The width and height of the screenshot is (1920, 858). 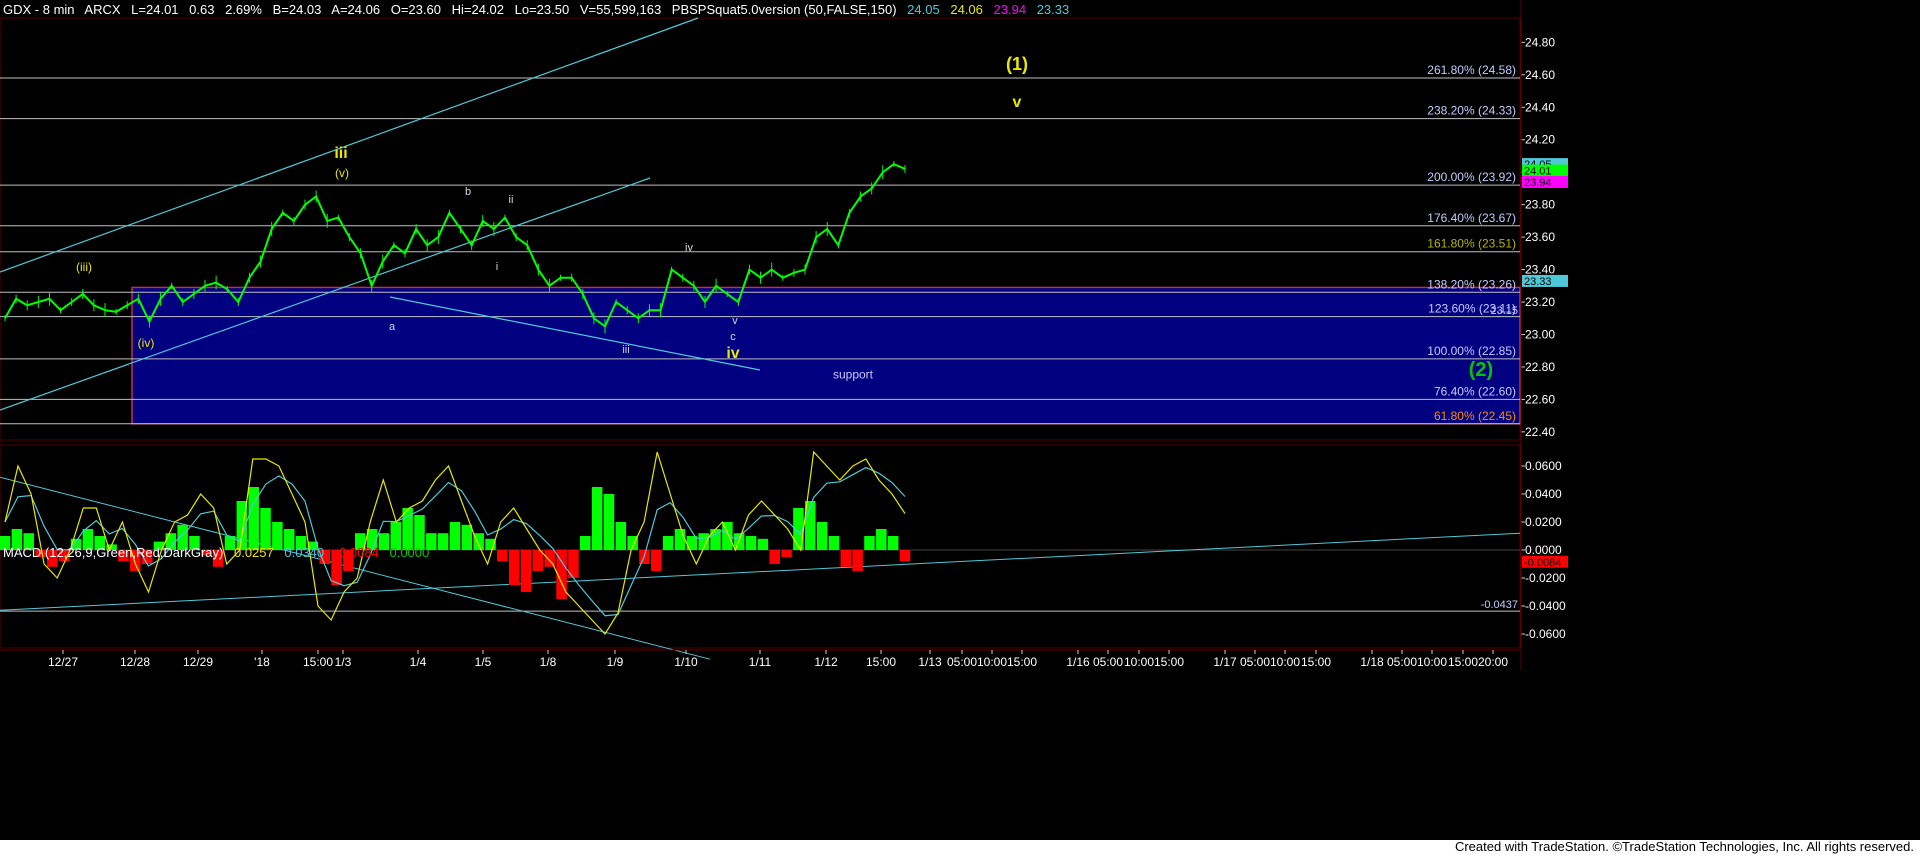 What do you see at coordinates (733, 337) in the screenshot?
I see `wave-label: c` at bounding box center [733, 337].